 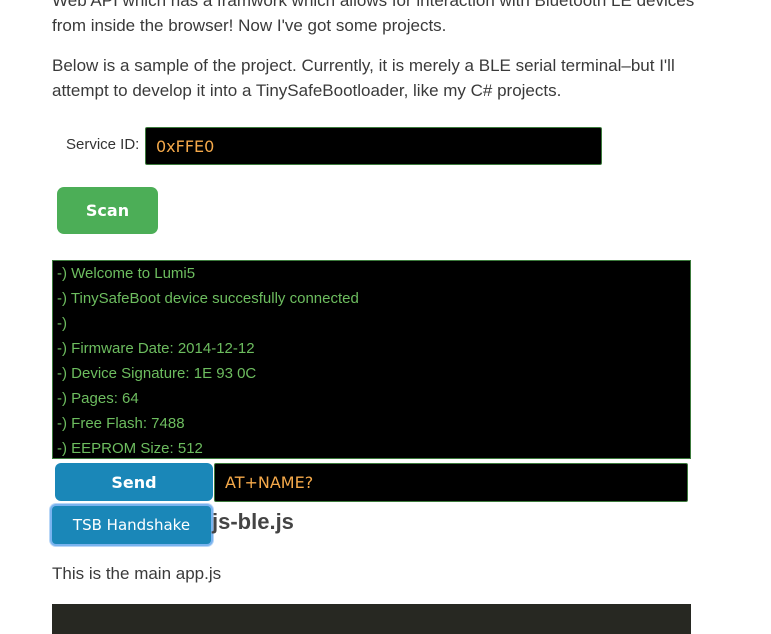 I want to click on terminal-line: -) Pages: 64, so click(x=98, y=398).